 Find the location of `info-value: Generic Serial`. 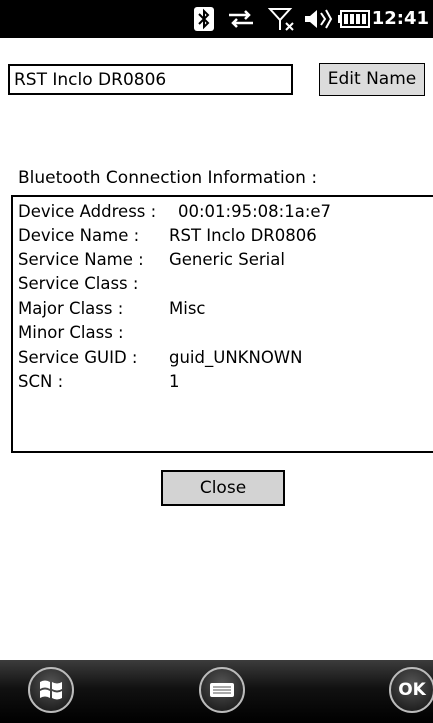

info-value: Generic Serial is located at coordinates (227, 259).